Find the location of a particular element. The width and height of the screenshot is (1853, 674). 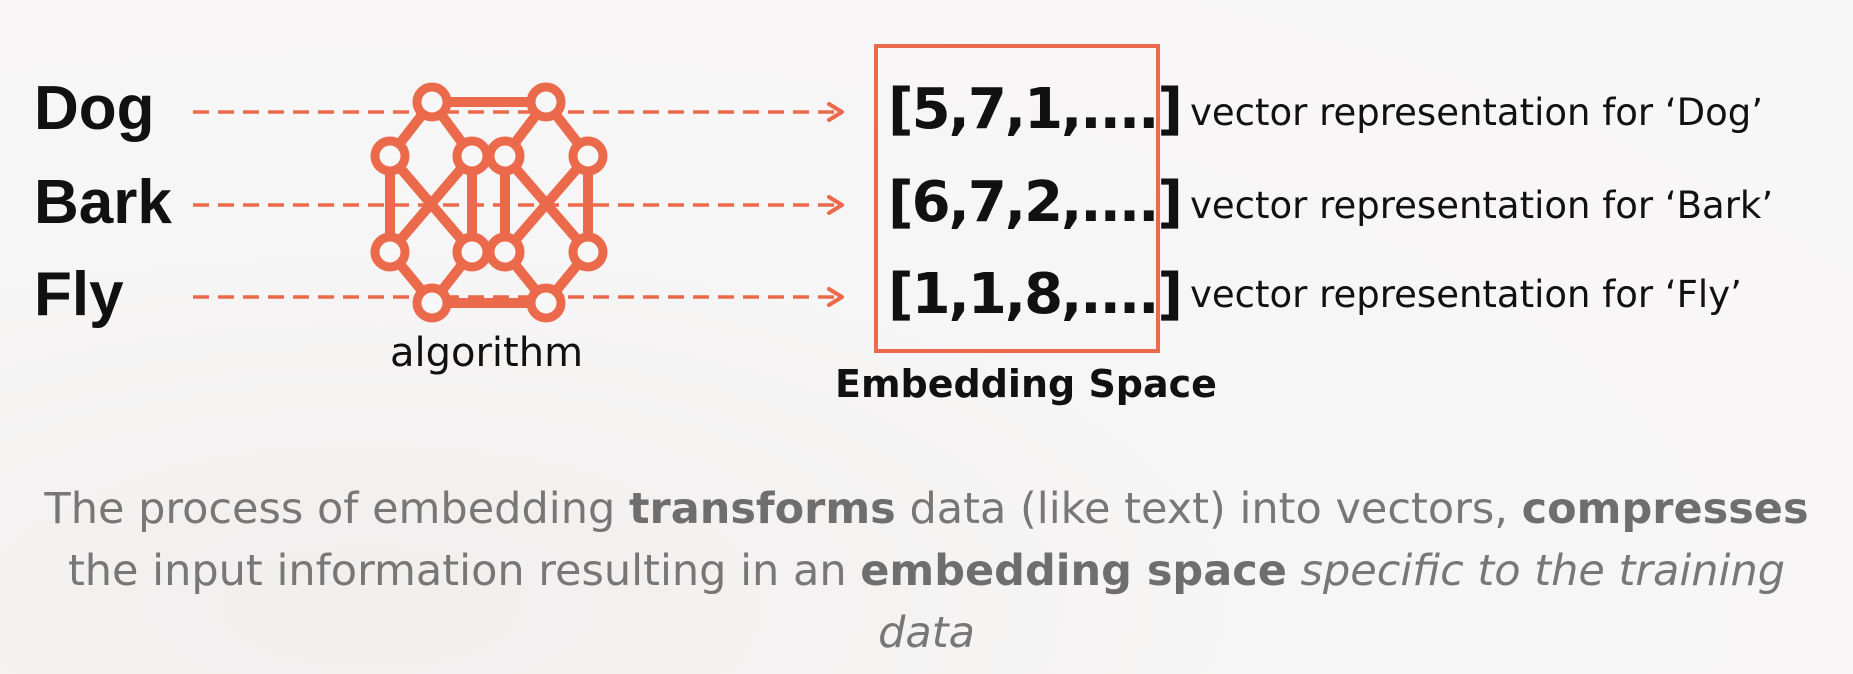

caption-bold-embedding-space: embedding space is located at coordinates (1073, 571).